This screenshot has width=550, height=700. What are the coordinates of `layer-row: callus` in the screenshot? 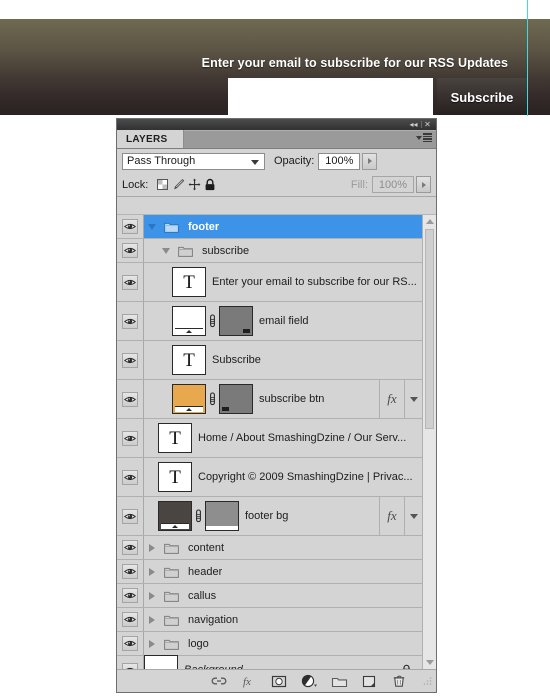 It's located at (269, 596).